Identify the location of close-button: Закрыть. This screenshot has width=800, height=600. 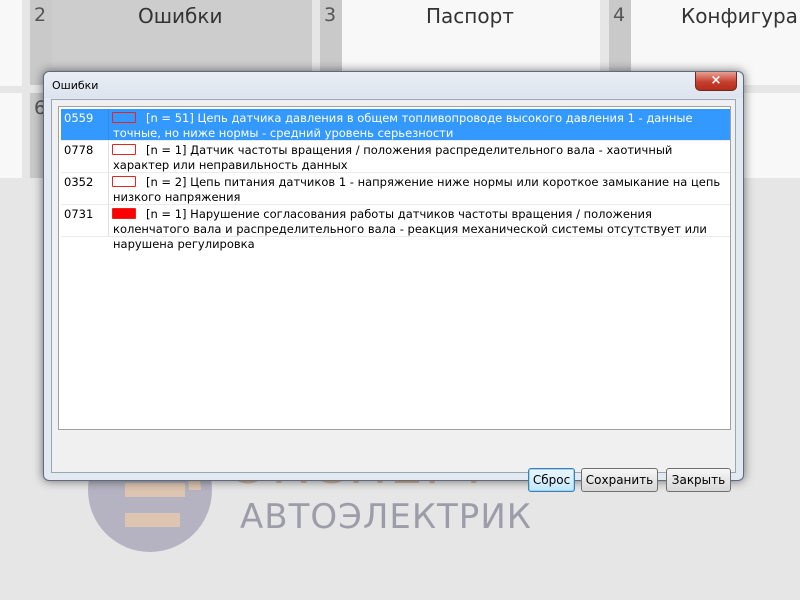
(698, 480).